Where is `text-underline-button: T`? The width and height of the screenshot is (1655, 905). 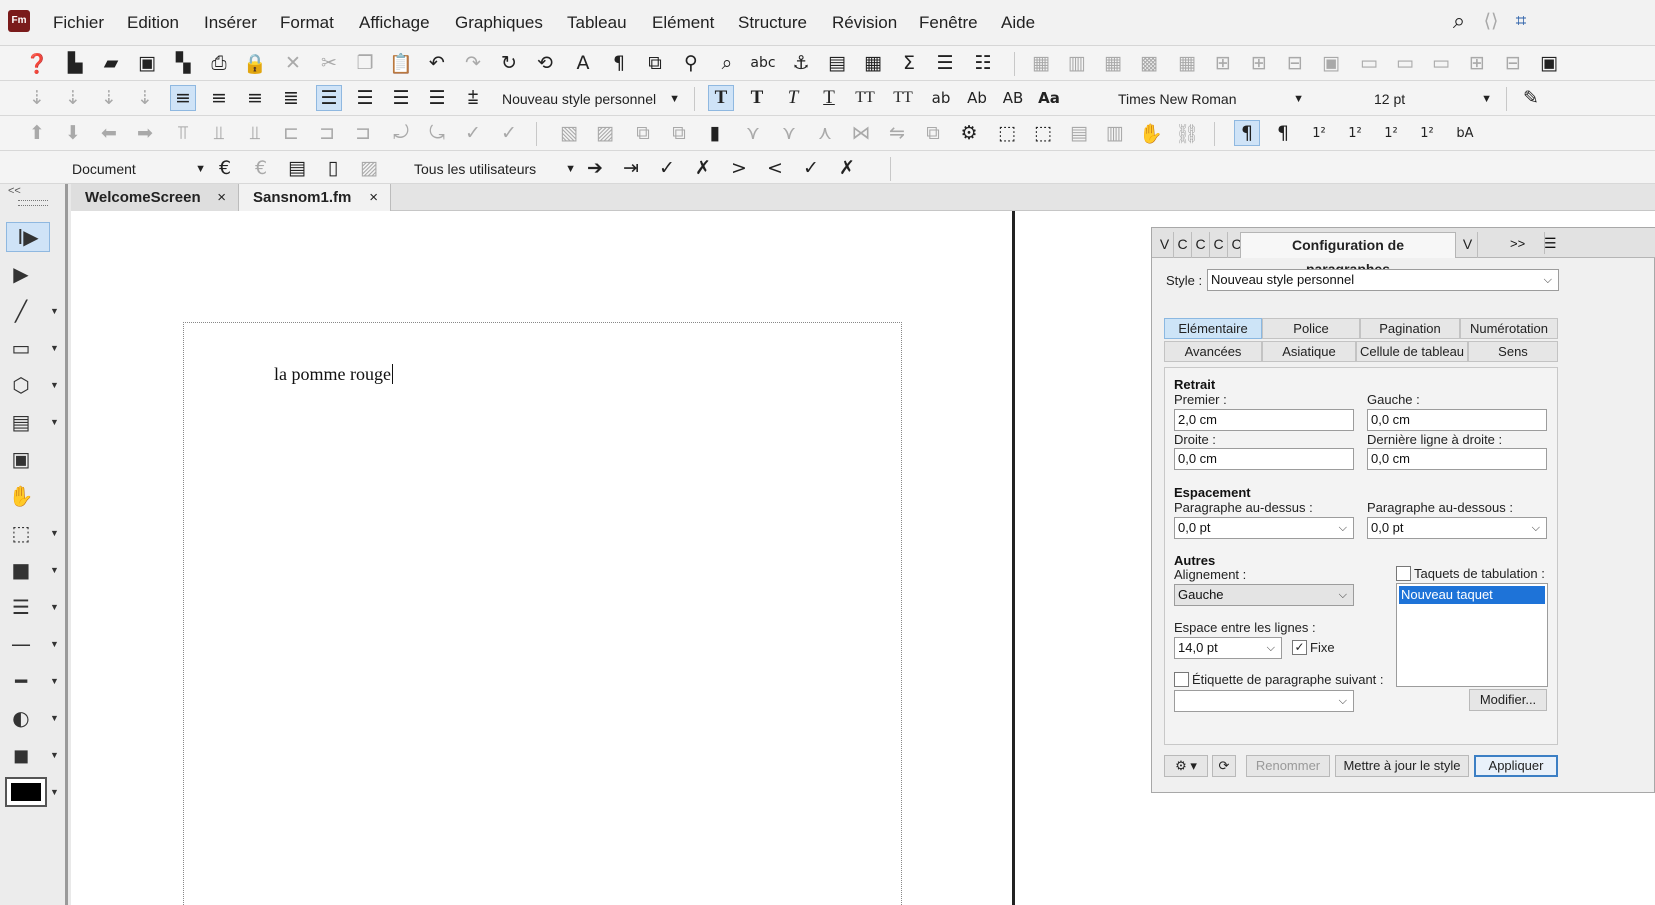
text-underline-button: T is located at coordinates (829, 98).